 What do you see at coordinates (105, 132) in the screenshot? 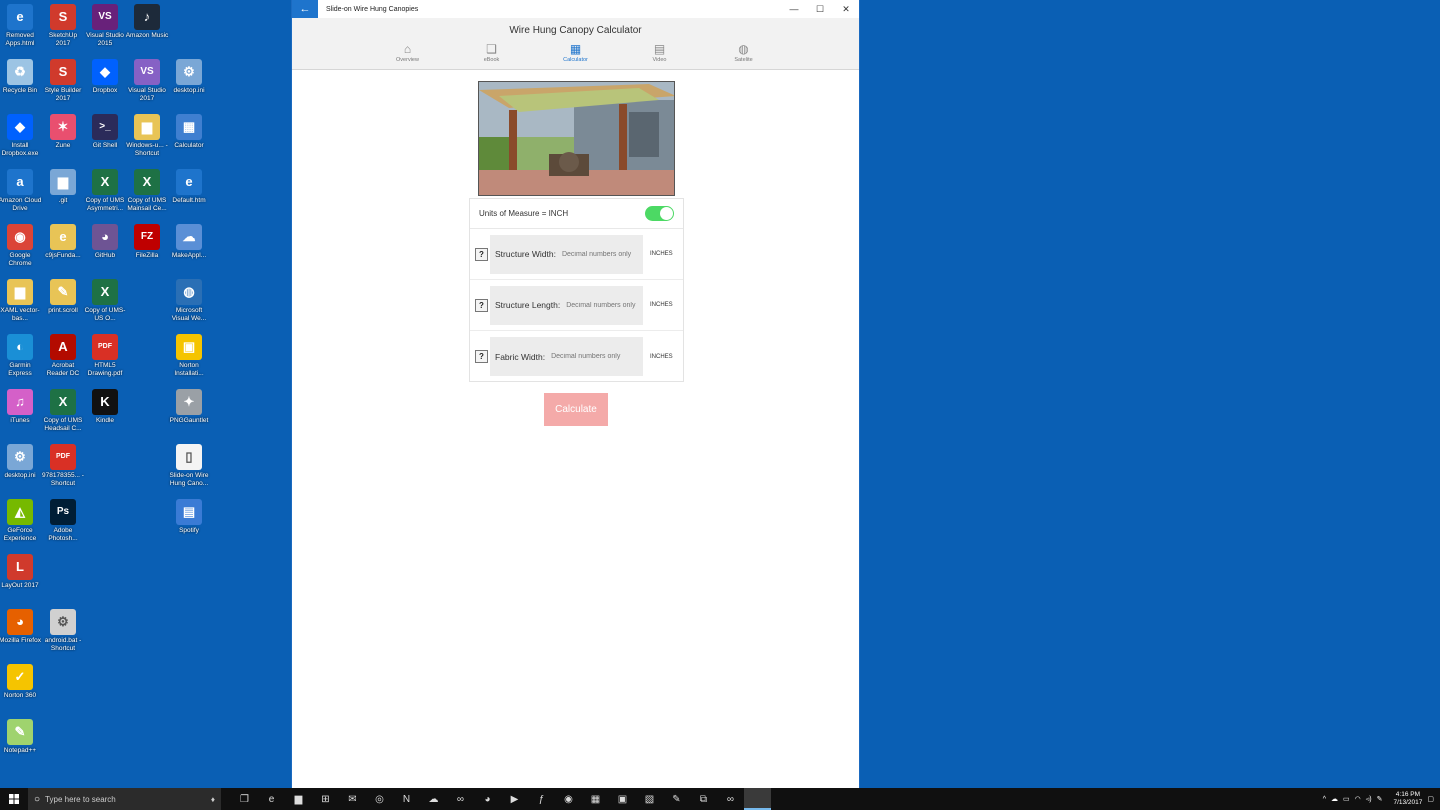
I see `desktop-icon: >_ Git Shell` at bounding box center [105, 132].